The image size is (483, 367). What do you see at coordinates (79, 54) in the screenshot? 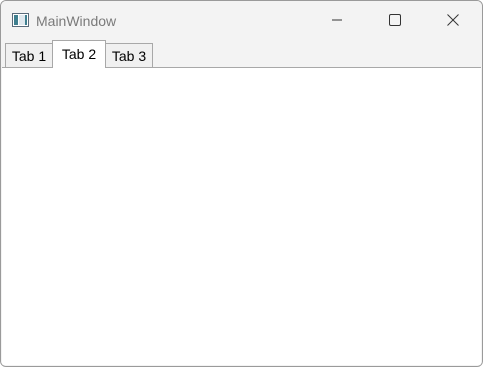
I see `tab-2: Tab 2` at bounding box center [79, 54].